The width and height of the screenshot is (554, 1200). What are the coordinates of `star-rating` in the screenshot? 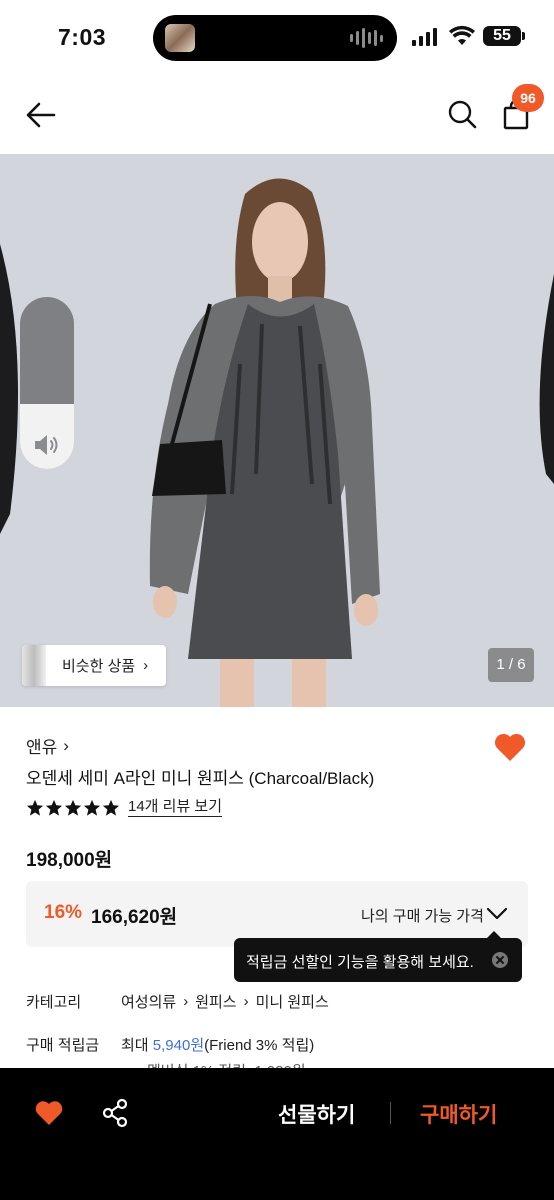 It's located at (73, 808).